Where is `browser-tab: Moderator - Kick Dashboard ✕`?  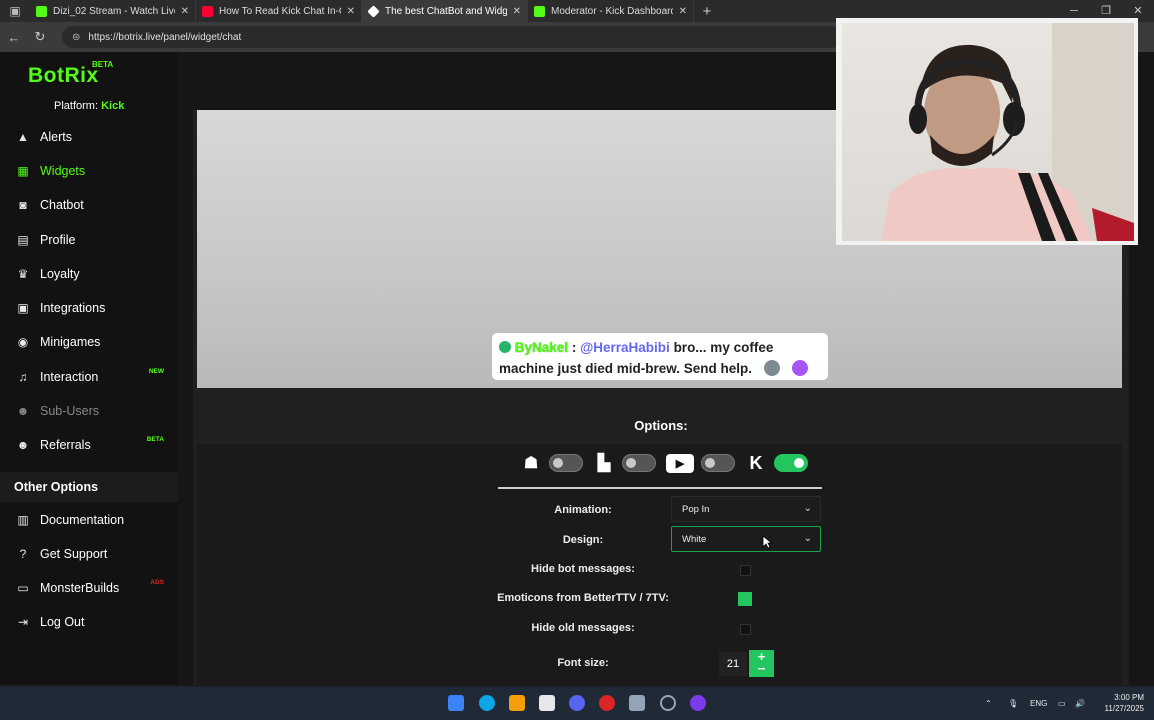
browser-tab: Moderator - Kick Dashboard ✕ is located at coordinates (611, 11).